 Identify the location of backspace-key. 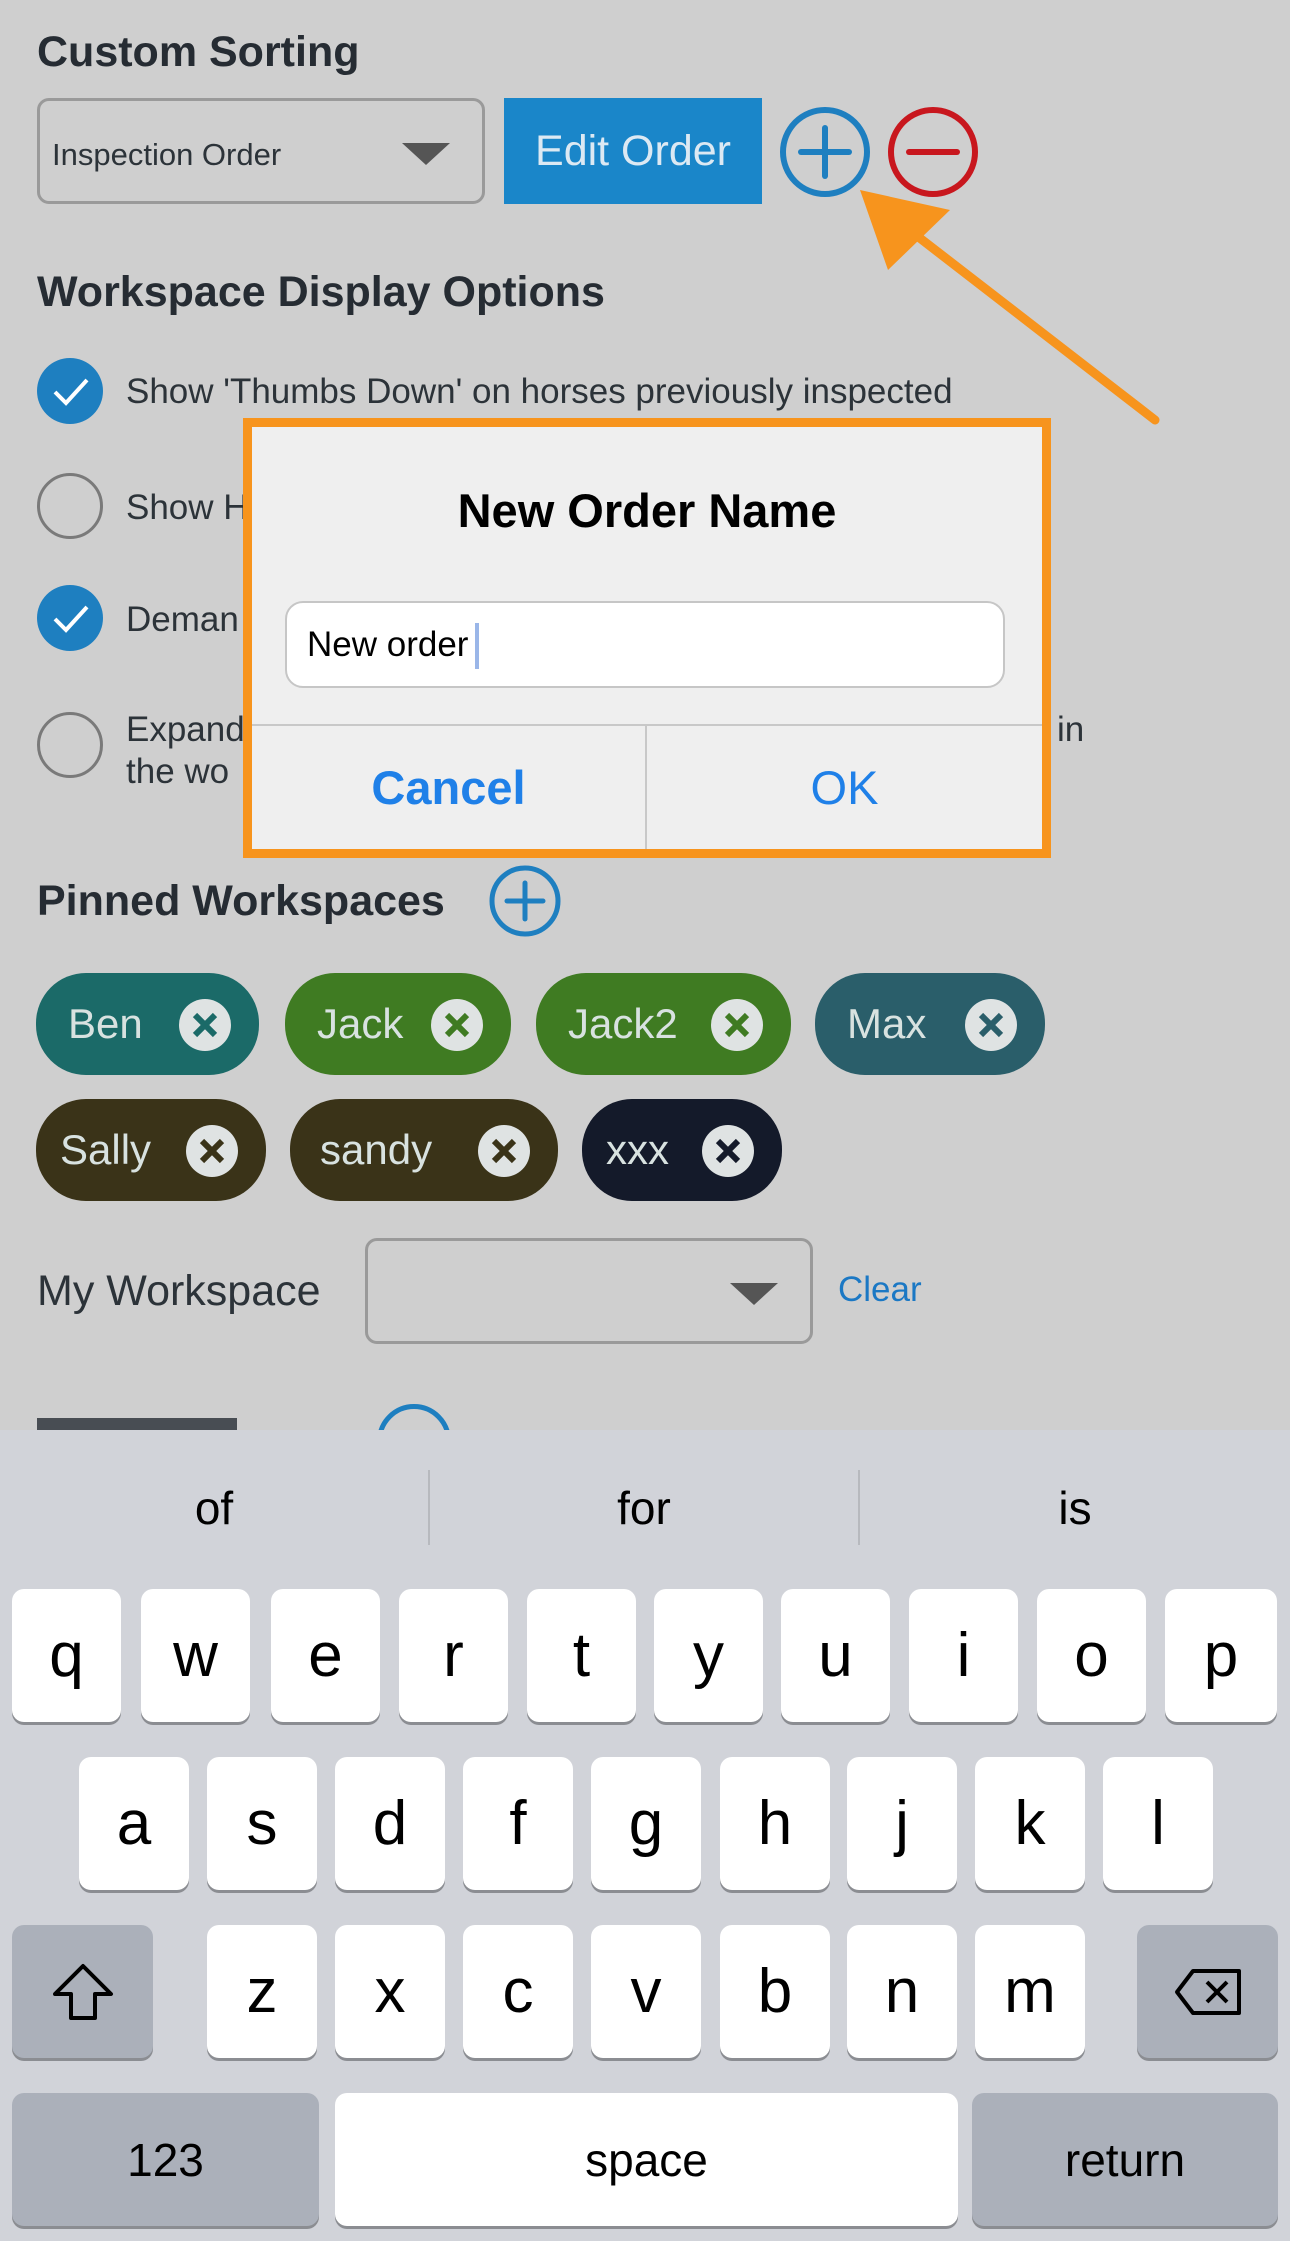
(1207, 1991).